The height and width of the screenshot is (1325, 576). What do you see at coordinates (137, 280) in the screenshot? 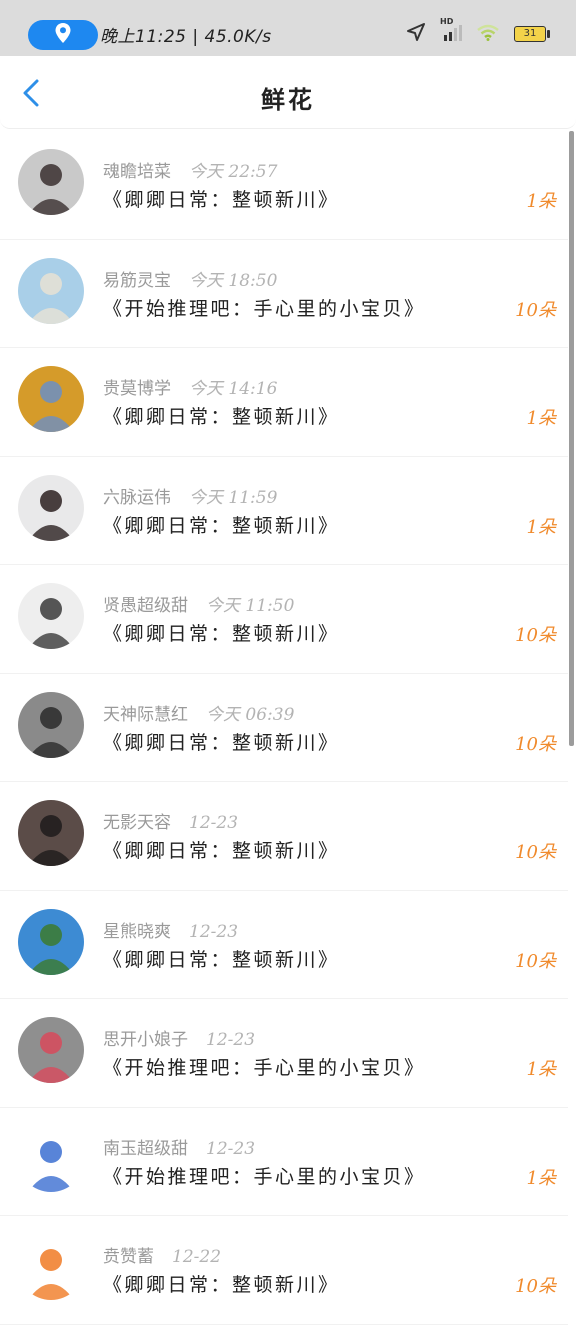
I see `sender-name: 易筋灵宝` at bounding box center [137, 280].